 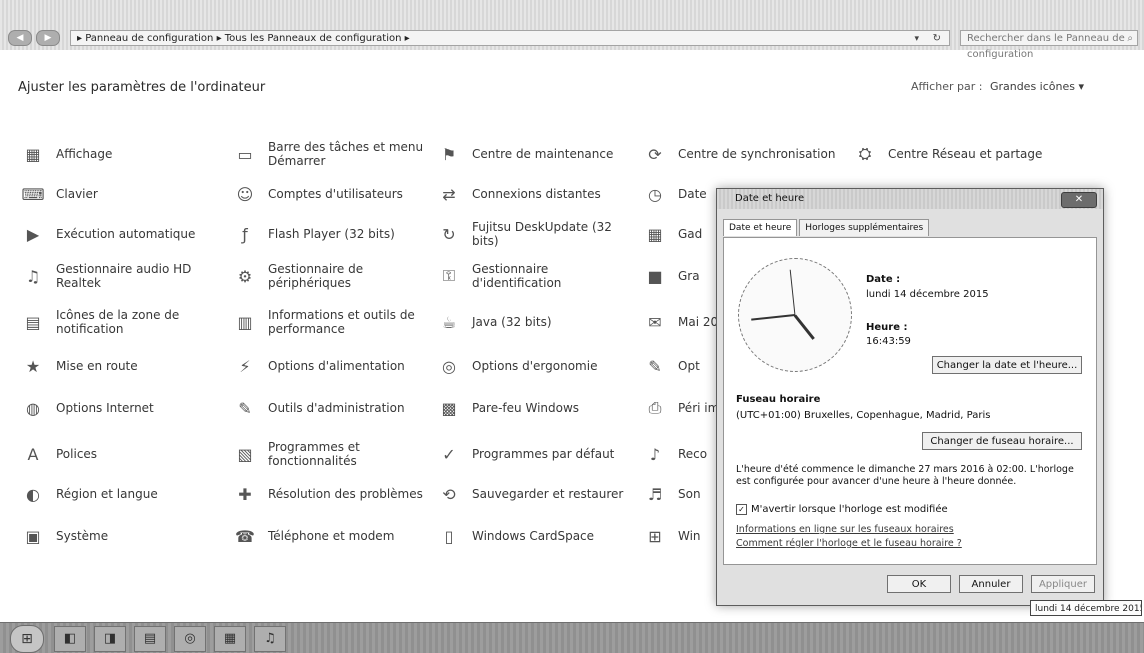 I want to click on tab-additional-clocks: Horloges supplémentaires, so click(x=864, y=227).